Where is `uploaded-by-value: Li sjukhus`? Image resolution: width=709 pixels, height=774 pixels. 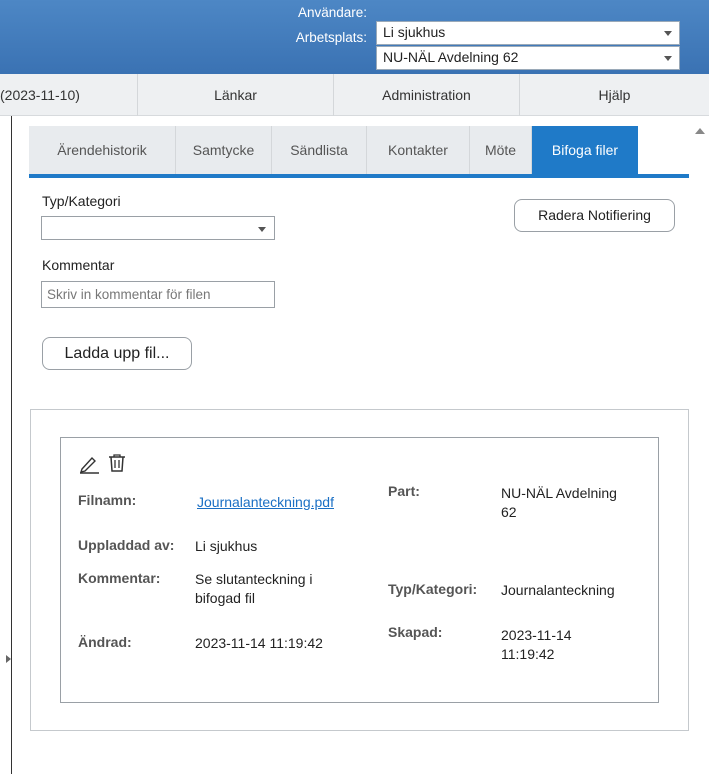
uploaded-by-value: Li sjukhus is located at coordinates (226, 546).